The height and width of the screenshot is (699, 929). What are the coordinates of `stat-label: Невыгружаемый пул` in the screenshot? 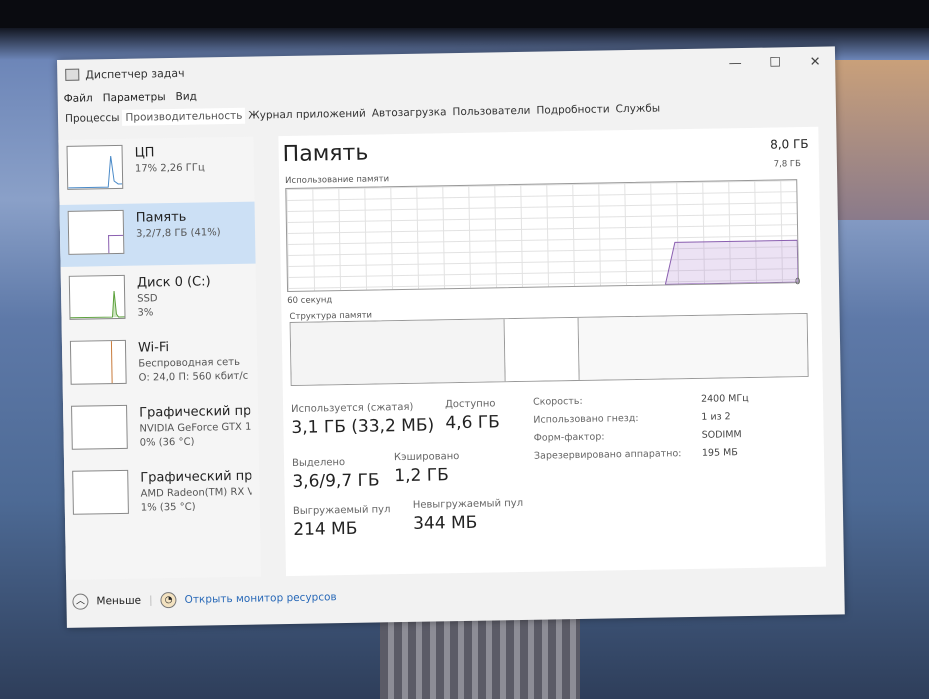 It's located at (468, 504).